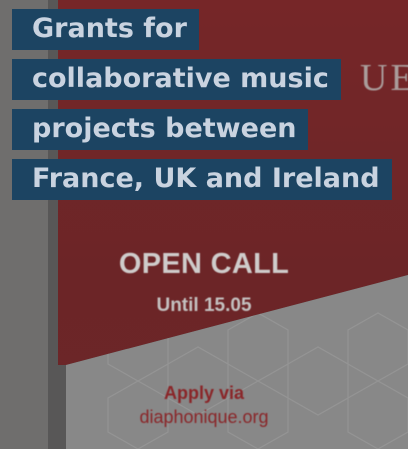 Image resolution: width=408 pixels, height=449 pixels. I want to click on headline-line-text: Grants for, so click(105, 29).